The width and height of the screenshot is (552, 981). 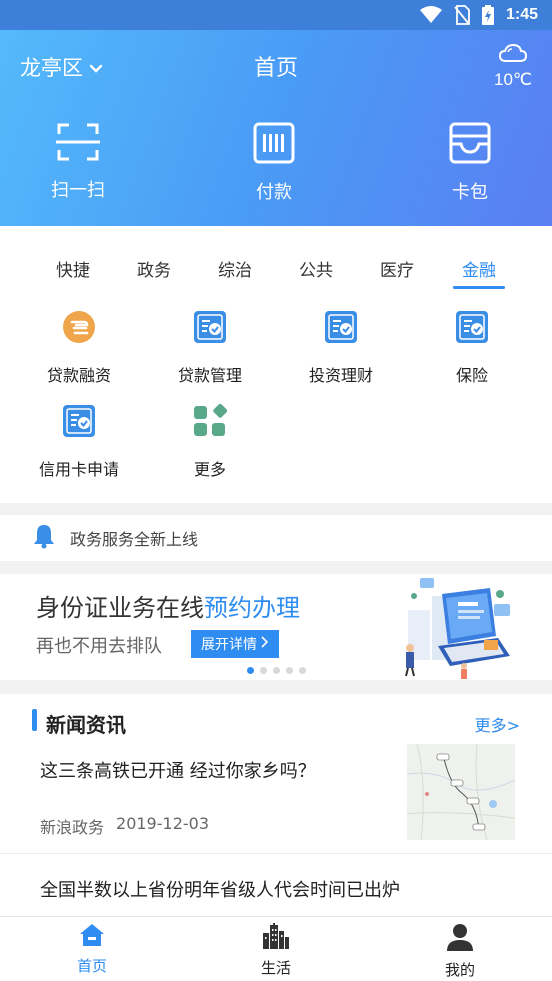 I want to click on investment-icon, so click(x=341, y=329).